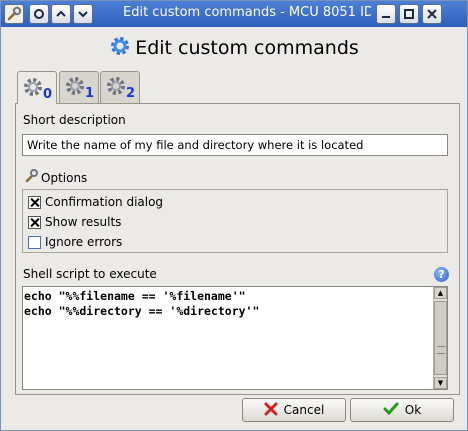  Describe the element at coordinates (84, 242) in the screenshot. I see `checkbox-label: Ignore errors` at that location.